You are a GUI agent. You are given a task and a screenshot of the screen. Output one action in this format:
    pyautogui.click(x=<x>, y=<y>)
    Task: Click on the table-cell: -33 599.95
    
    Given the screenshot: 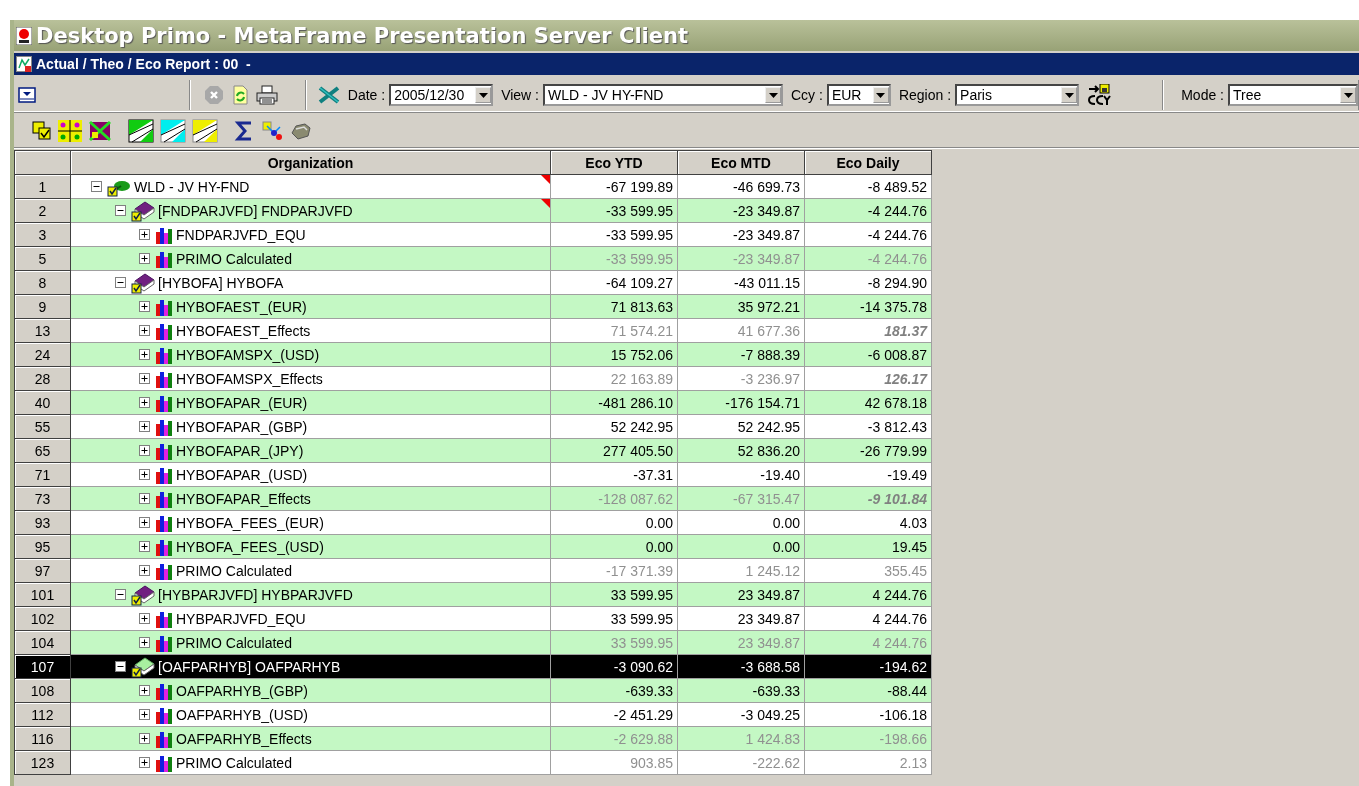 What is the action you would take?
    pyautogui.click(x=614, y=210)
    